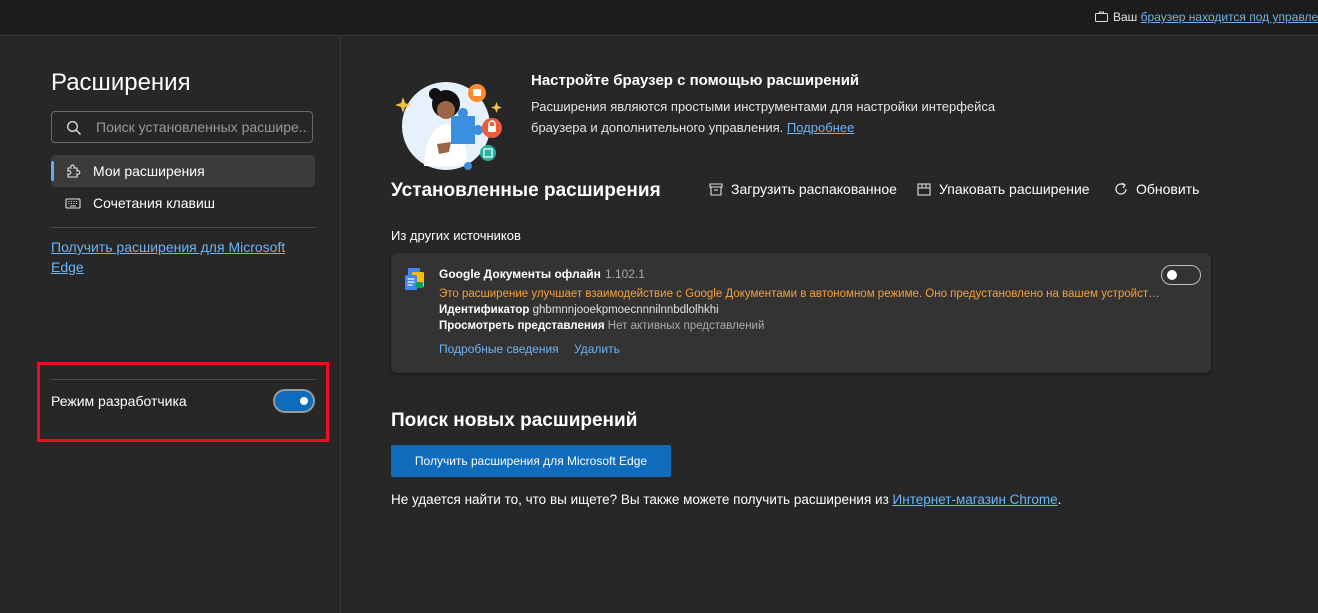  Describe the element at coordinates (1172, 275) in the screenshot. I see `toggle-knob` at that location.